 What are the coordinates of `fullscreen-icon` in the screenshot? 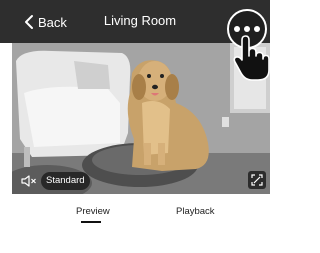 It's located at (257, 180).